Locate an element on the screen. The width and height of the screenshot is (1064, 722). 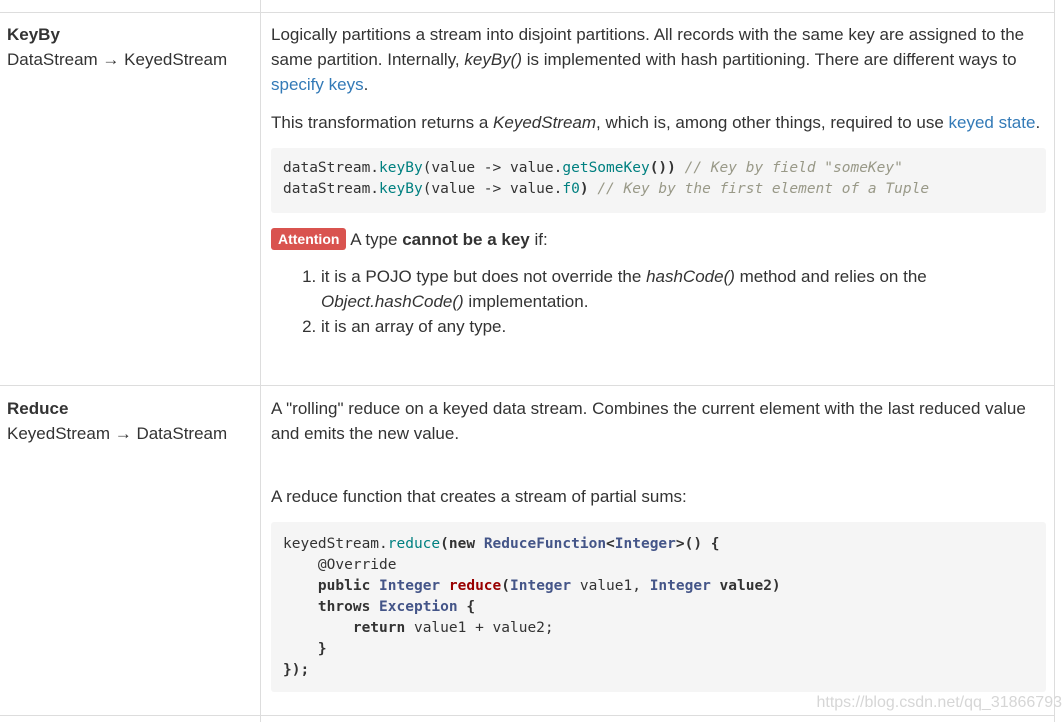
attention-note: Attention A type cannot be a key if: is located at coordinates (658, 239).